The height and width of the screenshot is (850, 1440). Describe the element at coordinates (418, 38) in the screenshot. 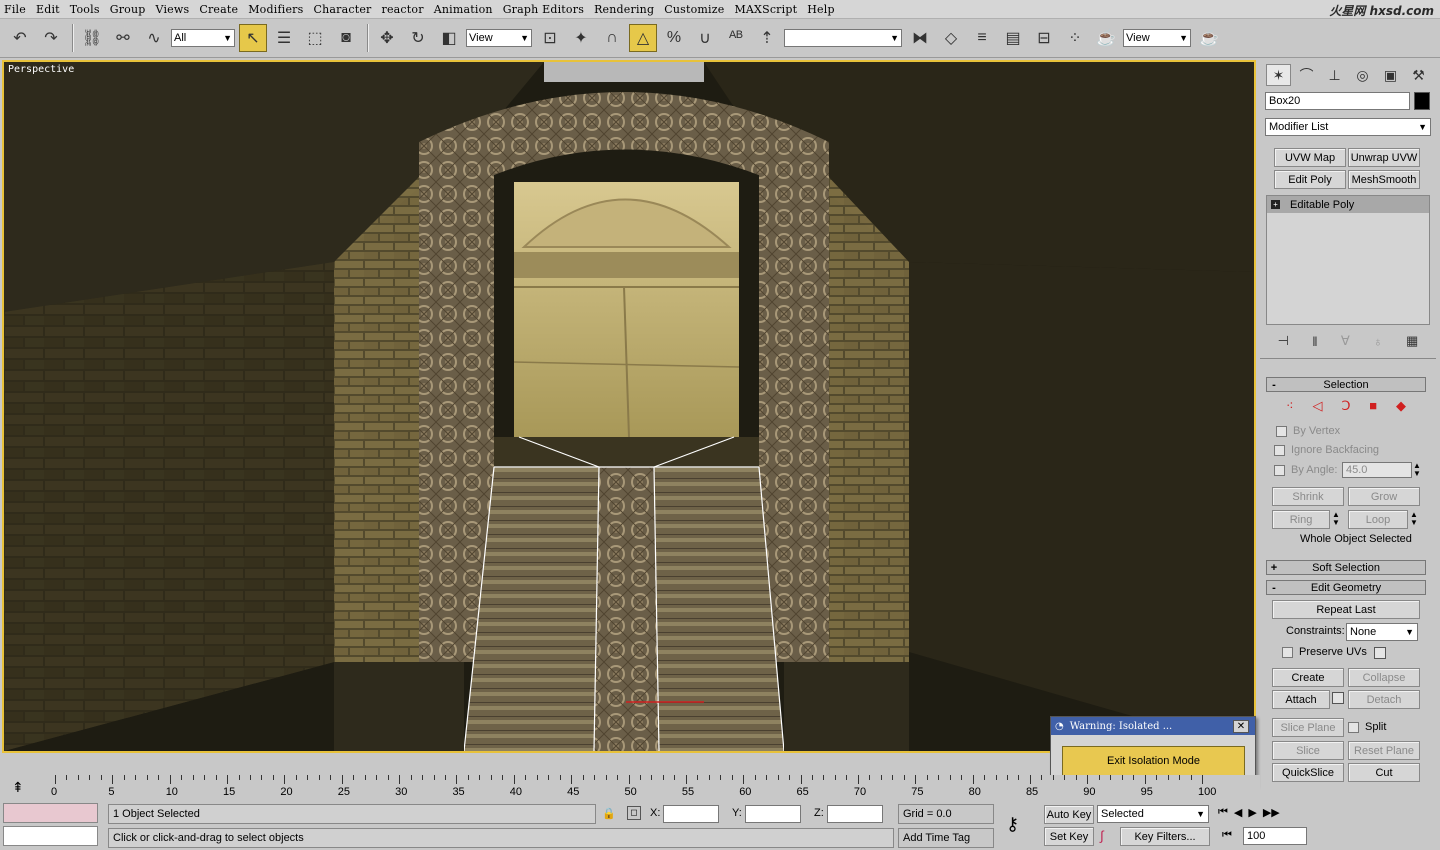

I see `rotate-icon: ↻` at that location.